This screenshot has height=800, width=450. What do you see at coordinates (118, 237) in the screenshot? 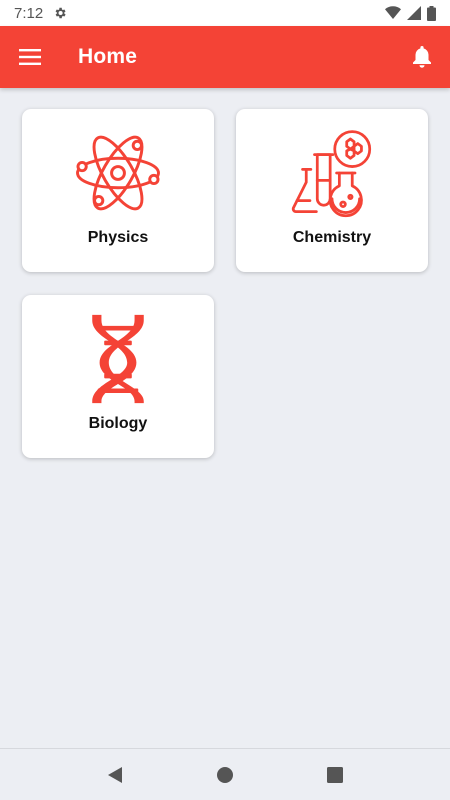
I see `subject-label: Physics` at bounding box center [118, 237].